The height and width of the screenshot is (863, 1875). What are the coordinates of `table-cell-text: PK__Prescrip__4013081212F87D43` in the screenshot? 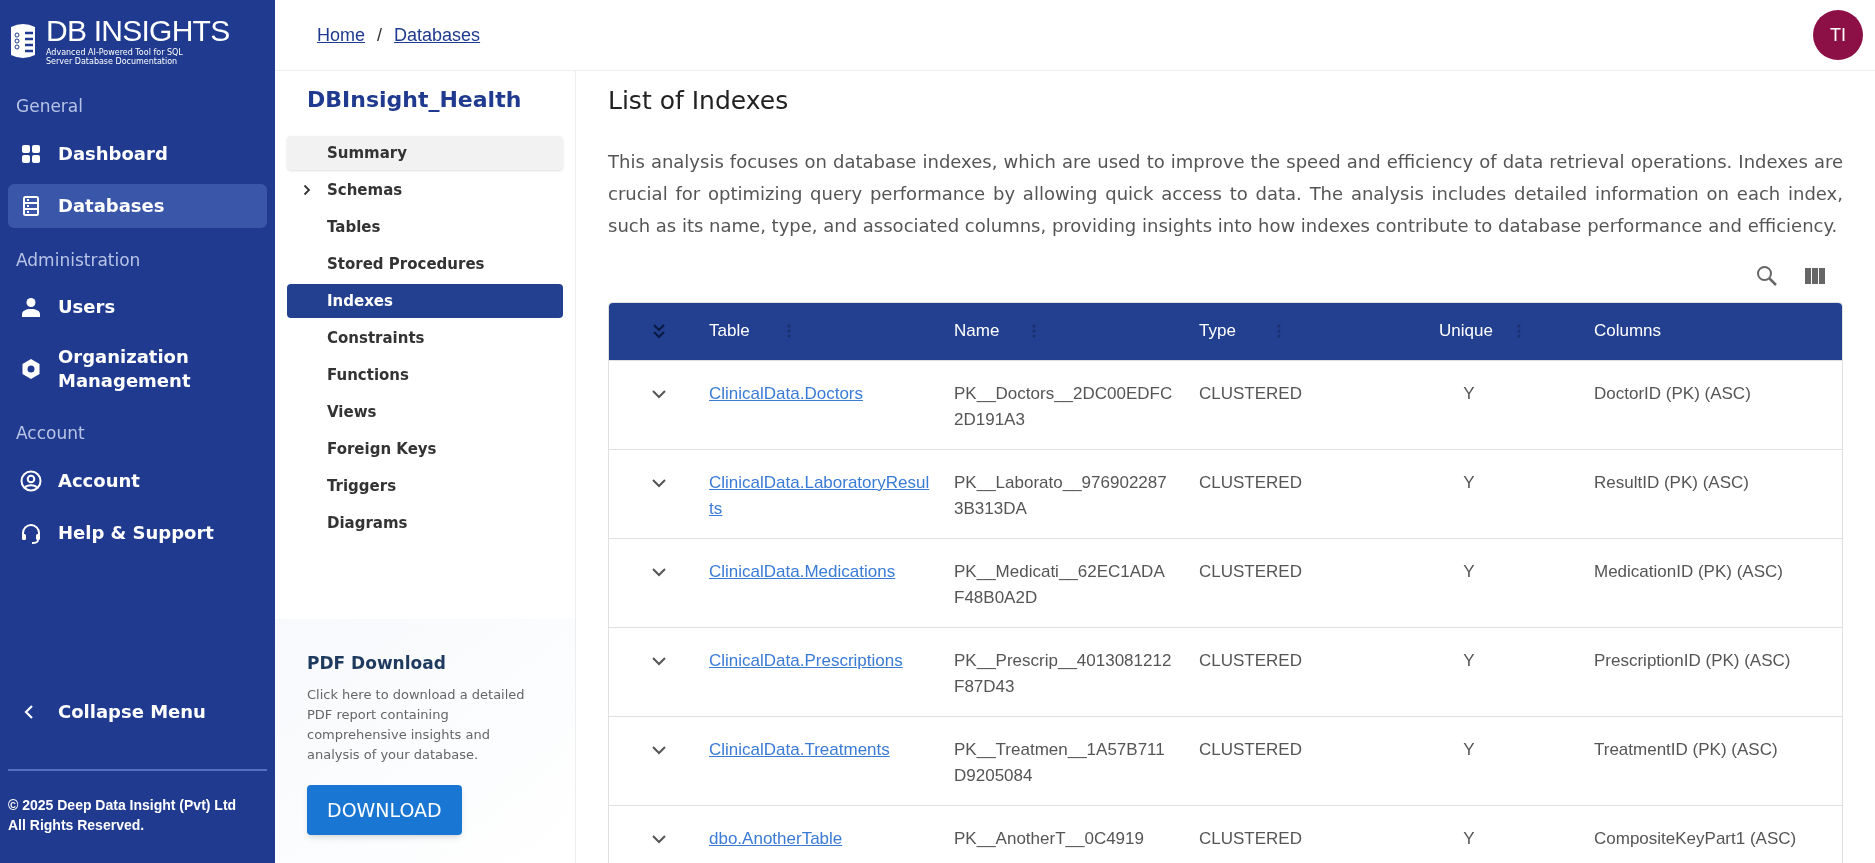 It's located at (1063, 673).